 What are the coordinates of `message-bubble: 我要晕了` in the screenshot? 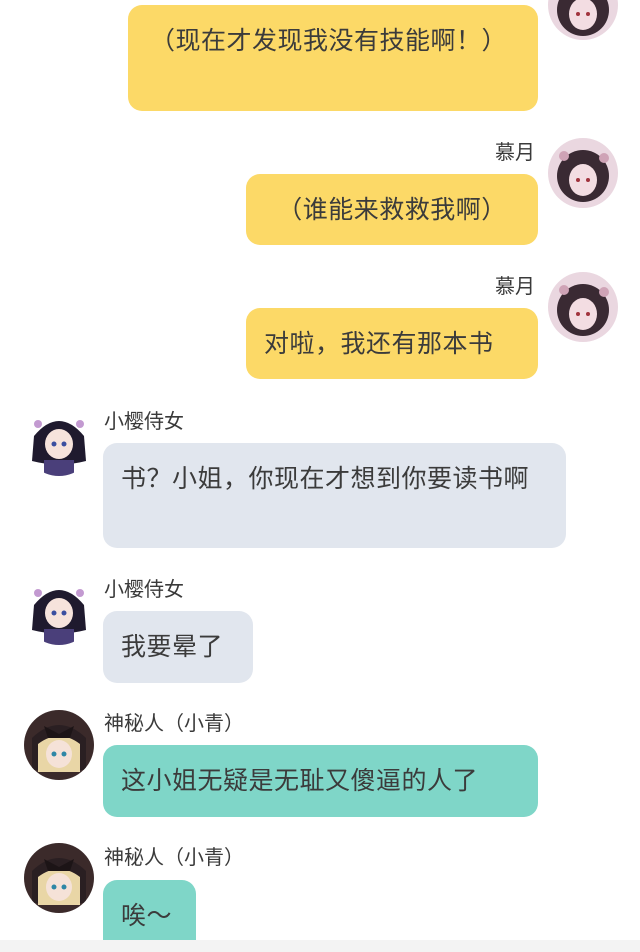 It's located at (178, 647).